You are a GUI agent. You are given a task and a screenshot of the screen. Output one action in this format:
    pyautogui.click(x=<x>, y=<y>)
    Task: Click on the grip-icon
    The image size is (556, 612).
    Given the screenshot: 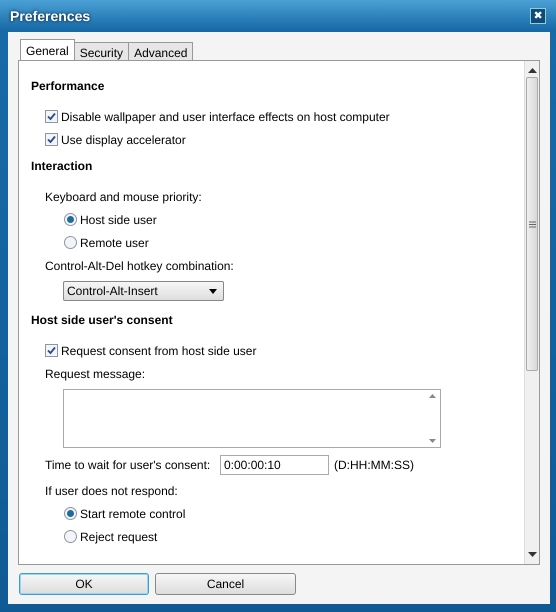 What is the action you would take?
    pyautogui.click(x=532, y=224)
    